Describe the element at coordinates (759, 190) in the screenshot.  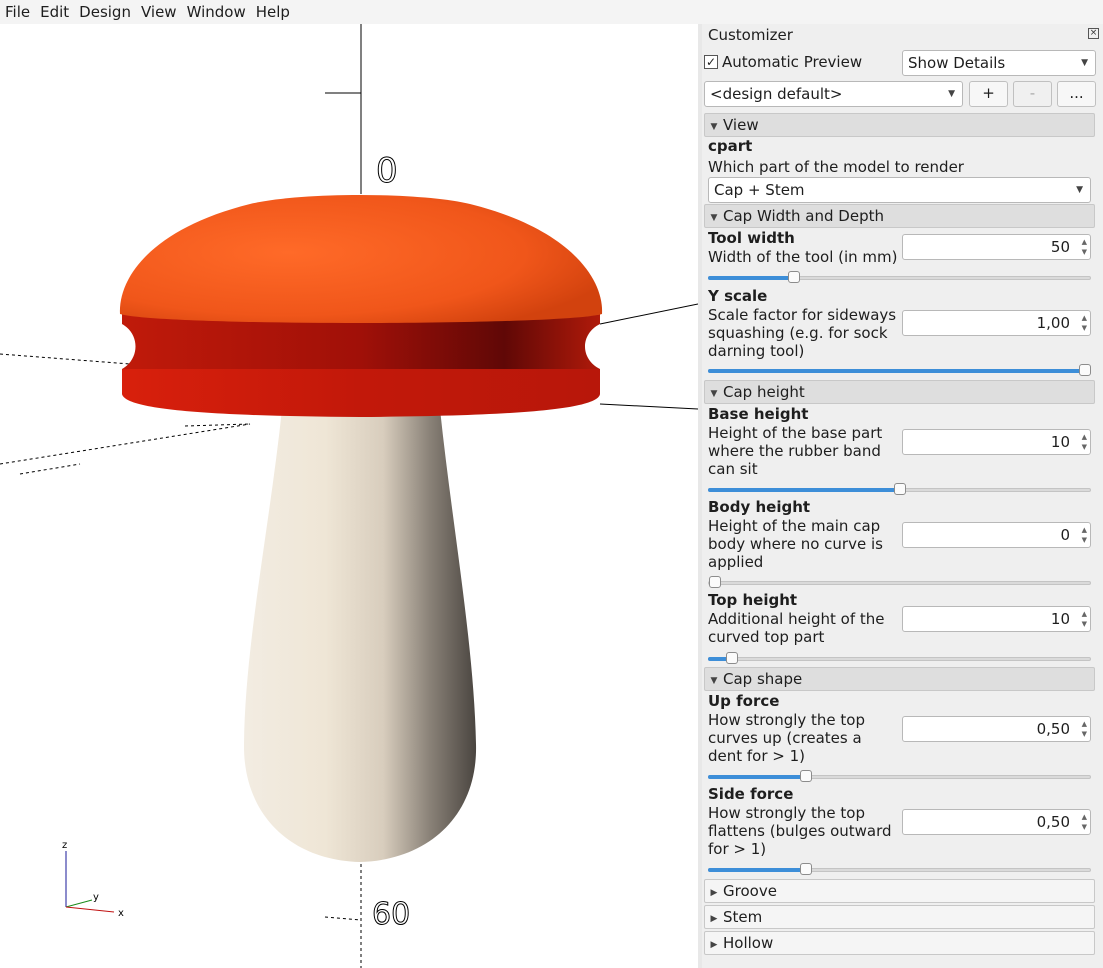
I see `cpart-select-value: Cap + Stem` at that location.